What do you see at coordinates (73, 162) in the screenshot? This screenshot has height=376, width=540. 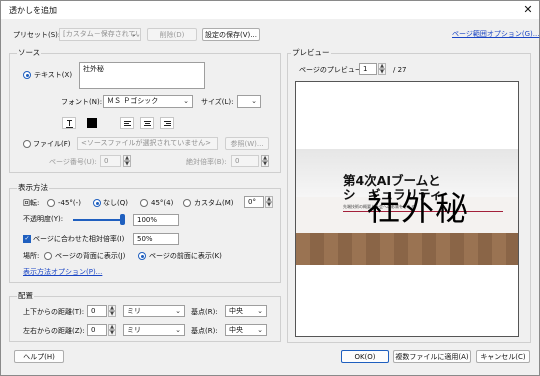 I see `page-number-label: ページ番号(U):` at bounding box center [73, 162].